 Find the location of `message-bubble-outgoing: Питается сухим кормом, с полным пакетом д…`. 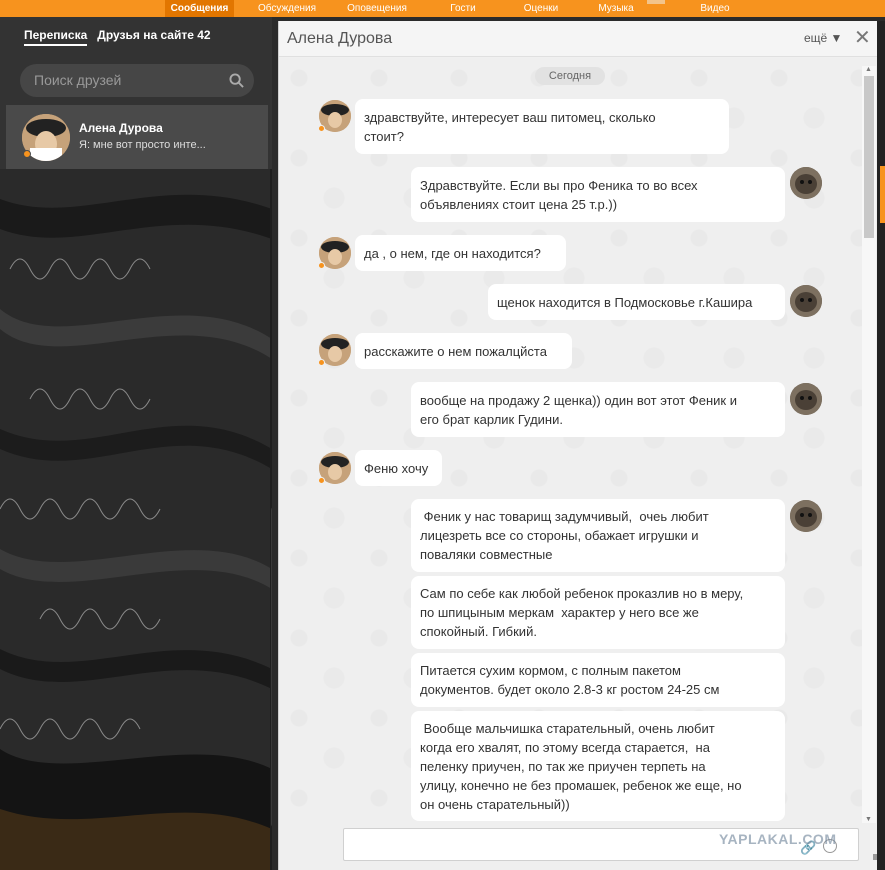

message-bubble-outgoing: Питается сухим кормом, с полным пакетом д… is located at coordinates (598, 680).